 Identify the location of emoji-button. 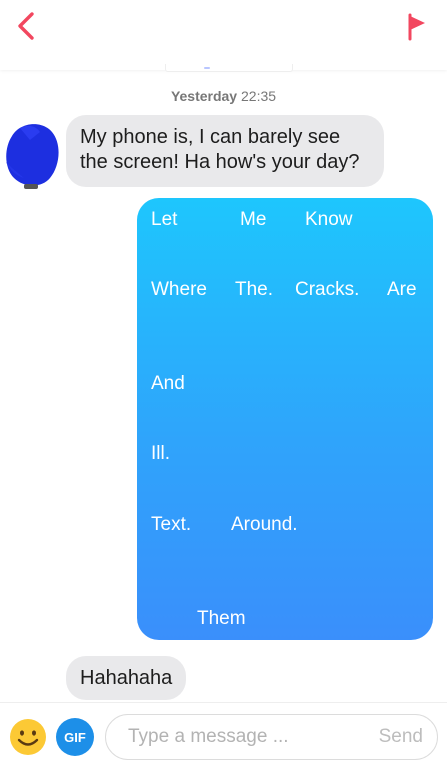
(28, 737).